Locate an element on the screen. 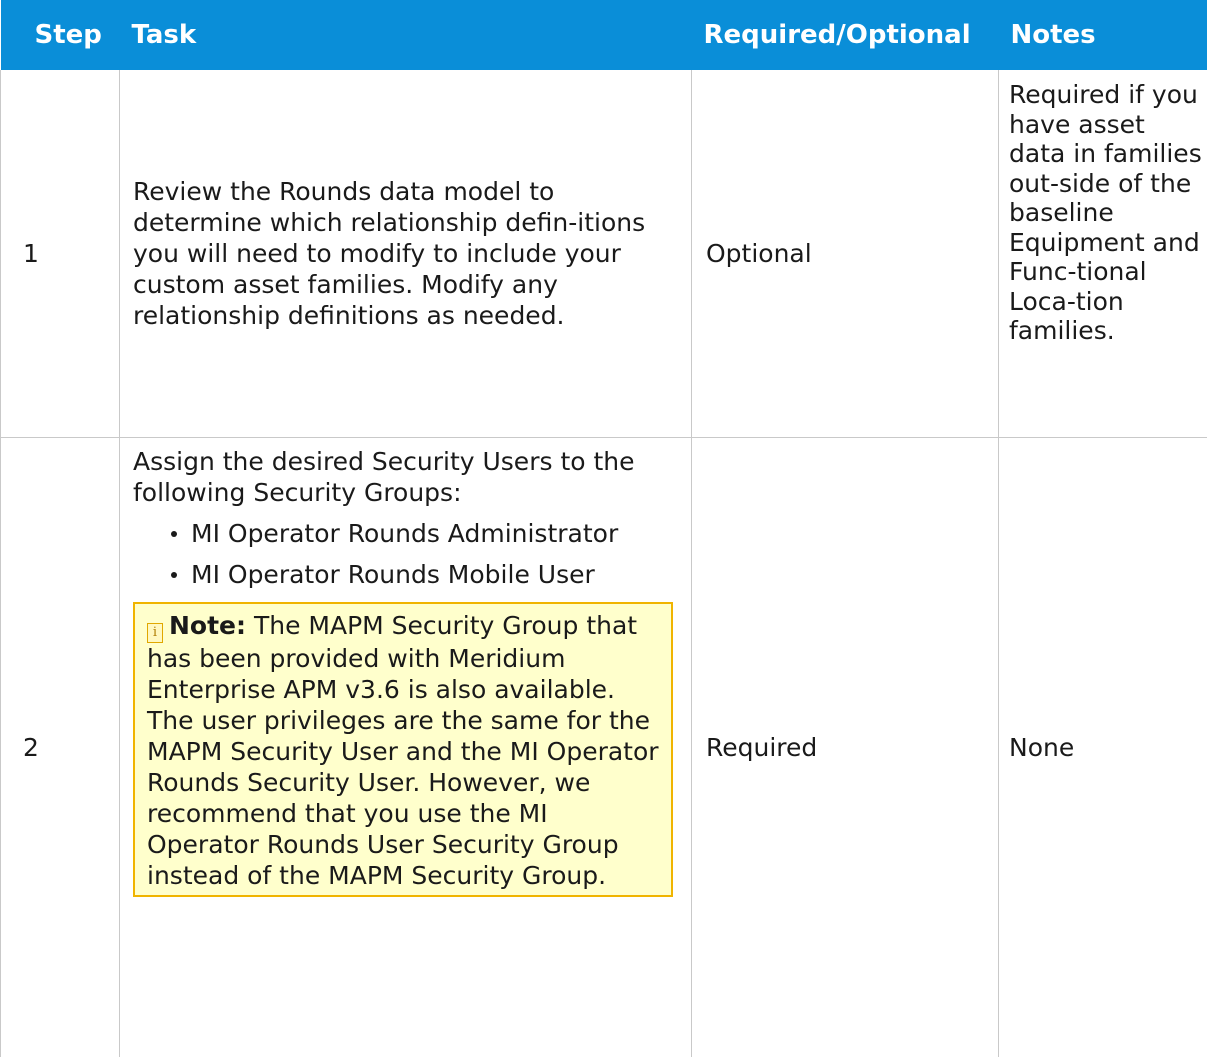 The height and width of the screenshot is (1057, 1207). table-header: Step Task Required/Optional Notes is located at coordinates (604, 35).